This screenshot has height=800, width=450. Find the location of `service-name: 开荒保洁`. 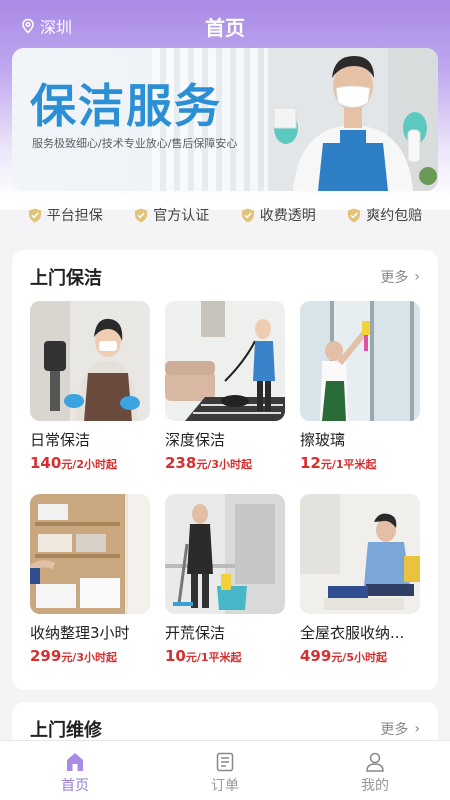

service-name: 开荒保洁 is located at coordinates (195, 633).